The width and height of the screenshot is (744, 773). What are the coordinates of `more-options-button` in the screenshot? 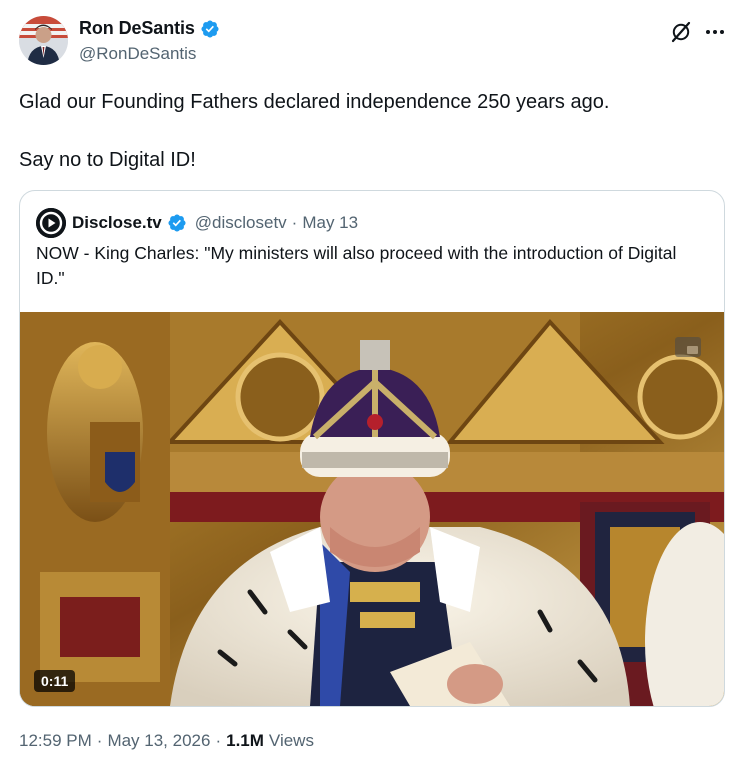 It's located at (715, 32).